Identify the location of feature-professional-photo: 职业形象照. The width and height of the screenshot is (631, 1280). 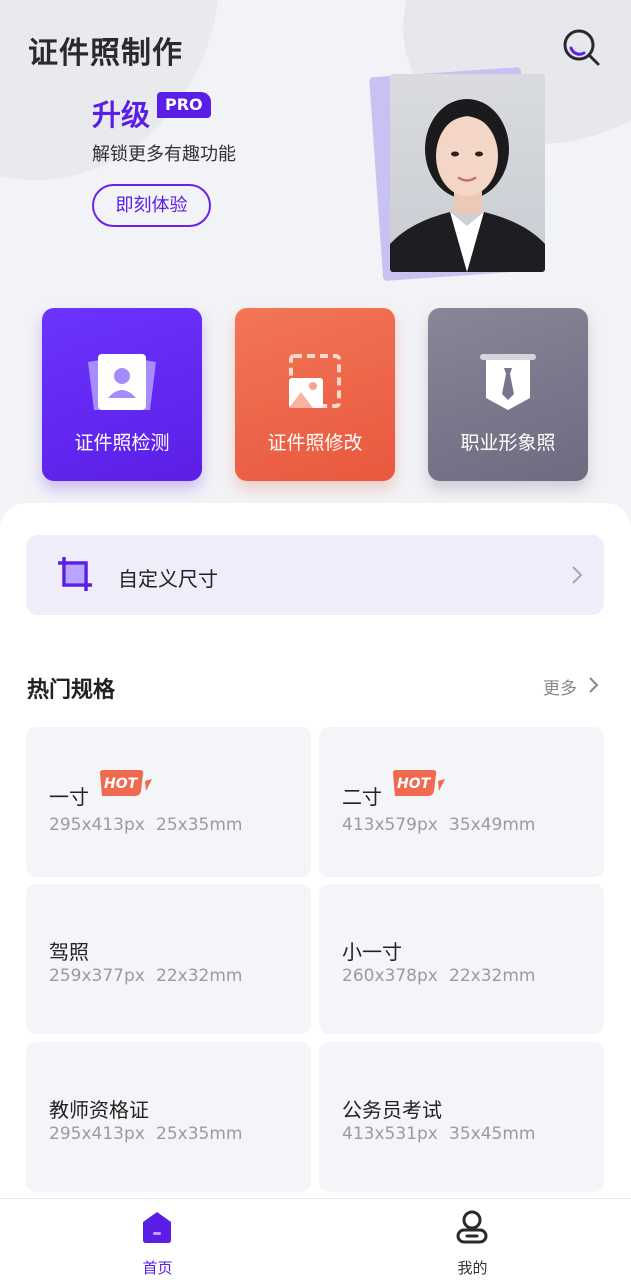
(508, 394).